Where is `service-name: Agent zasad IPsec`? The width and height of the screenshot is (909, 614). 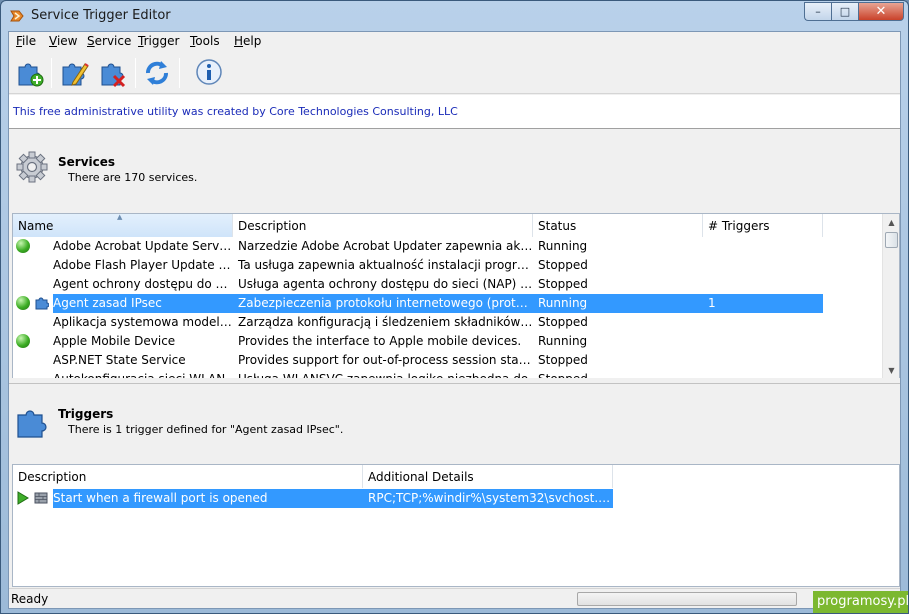 service-name: Agent zasad IPsec is located at coordinates (107, 303).